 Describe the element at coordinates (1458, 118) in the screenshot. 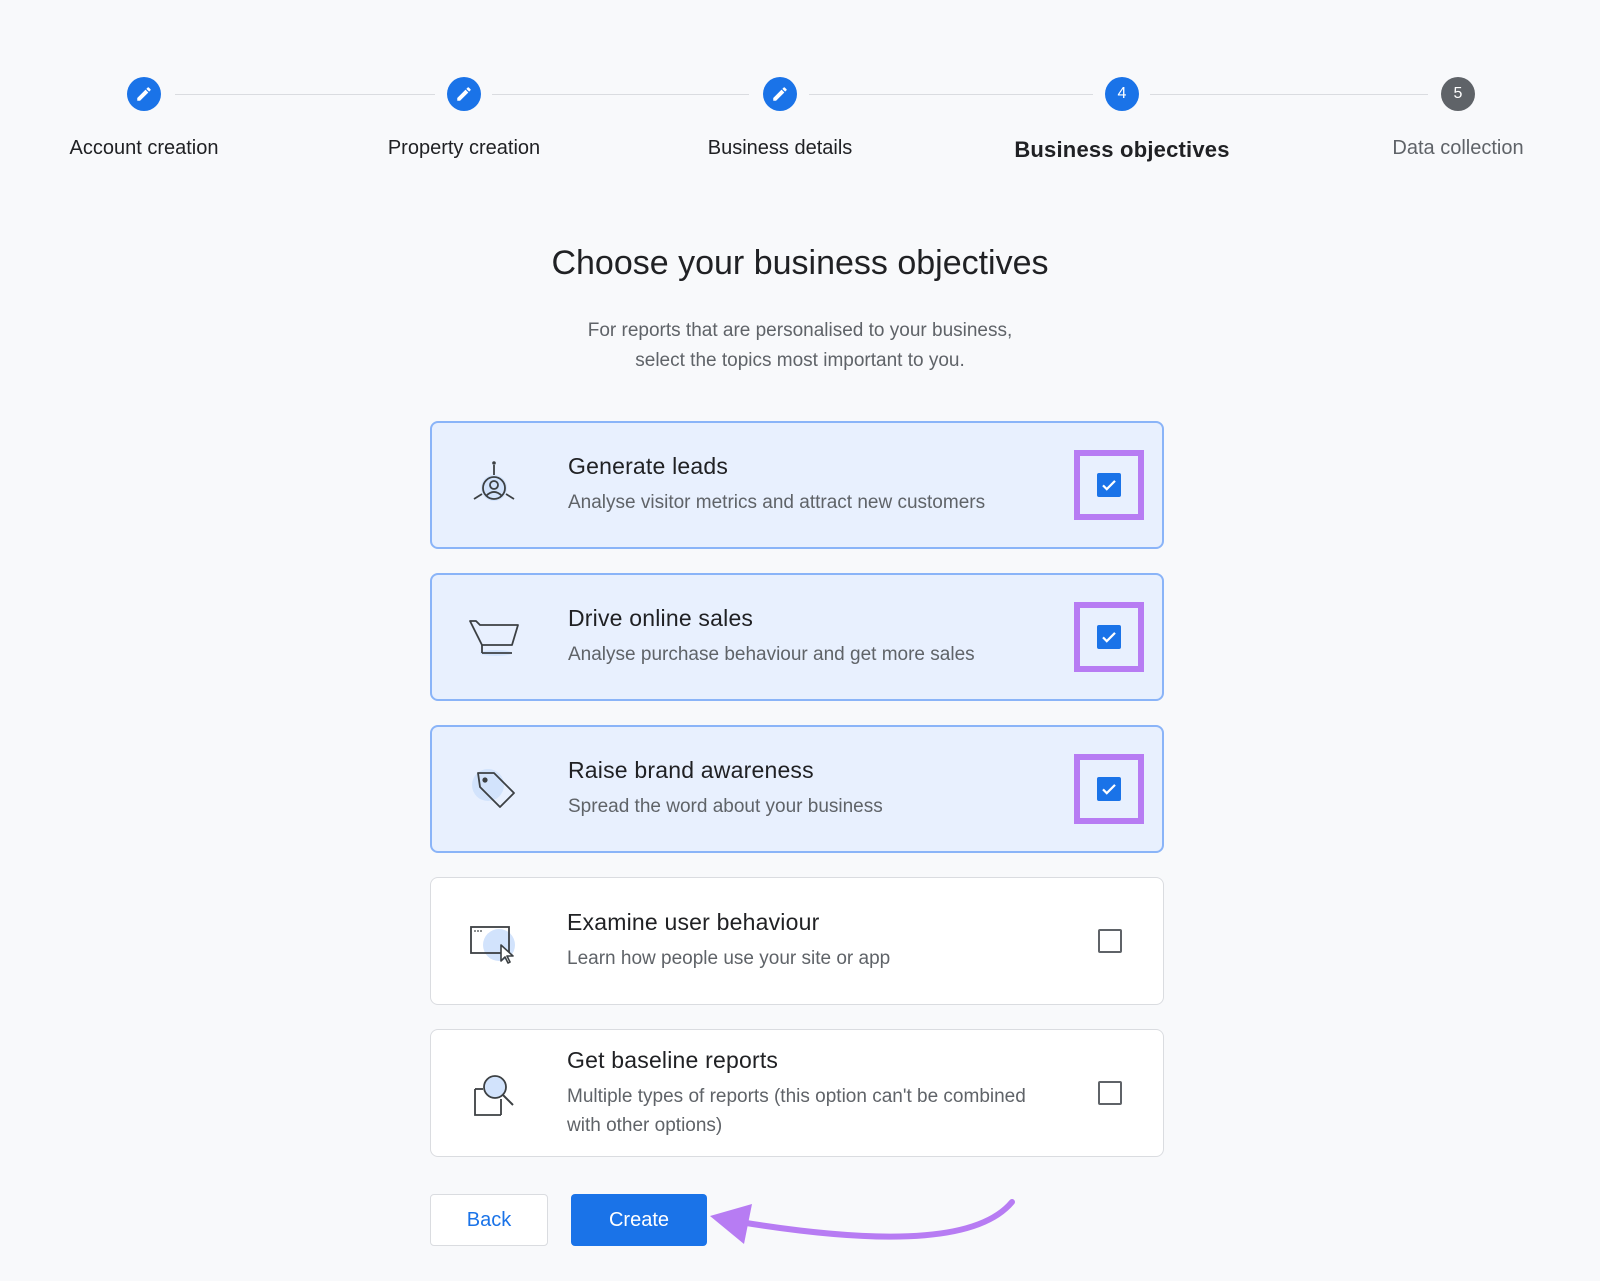

I see `step-data-collection: 5 Data collection` at that location.